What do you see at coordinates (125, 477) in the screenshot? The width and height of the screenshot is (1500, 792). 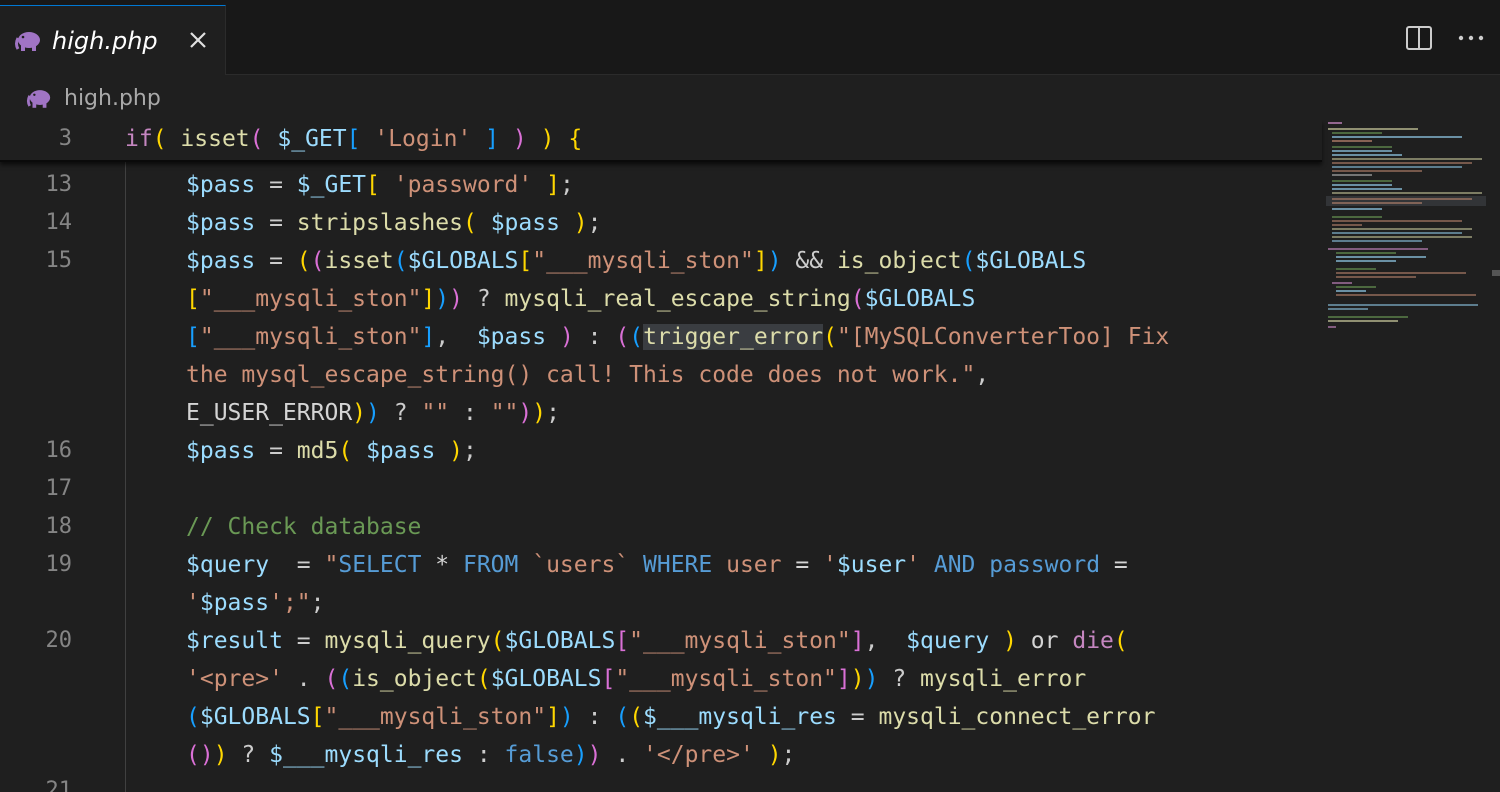 I see `indent-guide` at bounding box center [125, 477].